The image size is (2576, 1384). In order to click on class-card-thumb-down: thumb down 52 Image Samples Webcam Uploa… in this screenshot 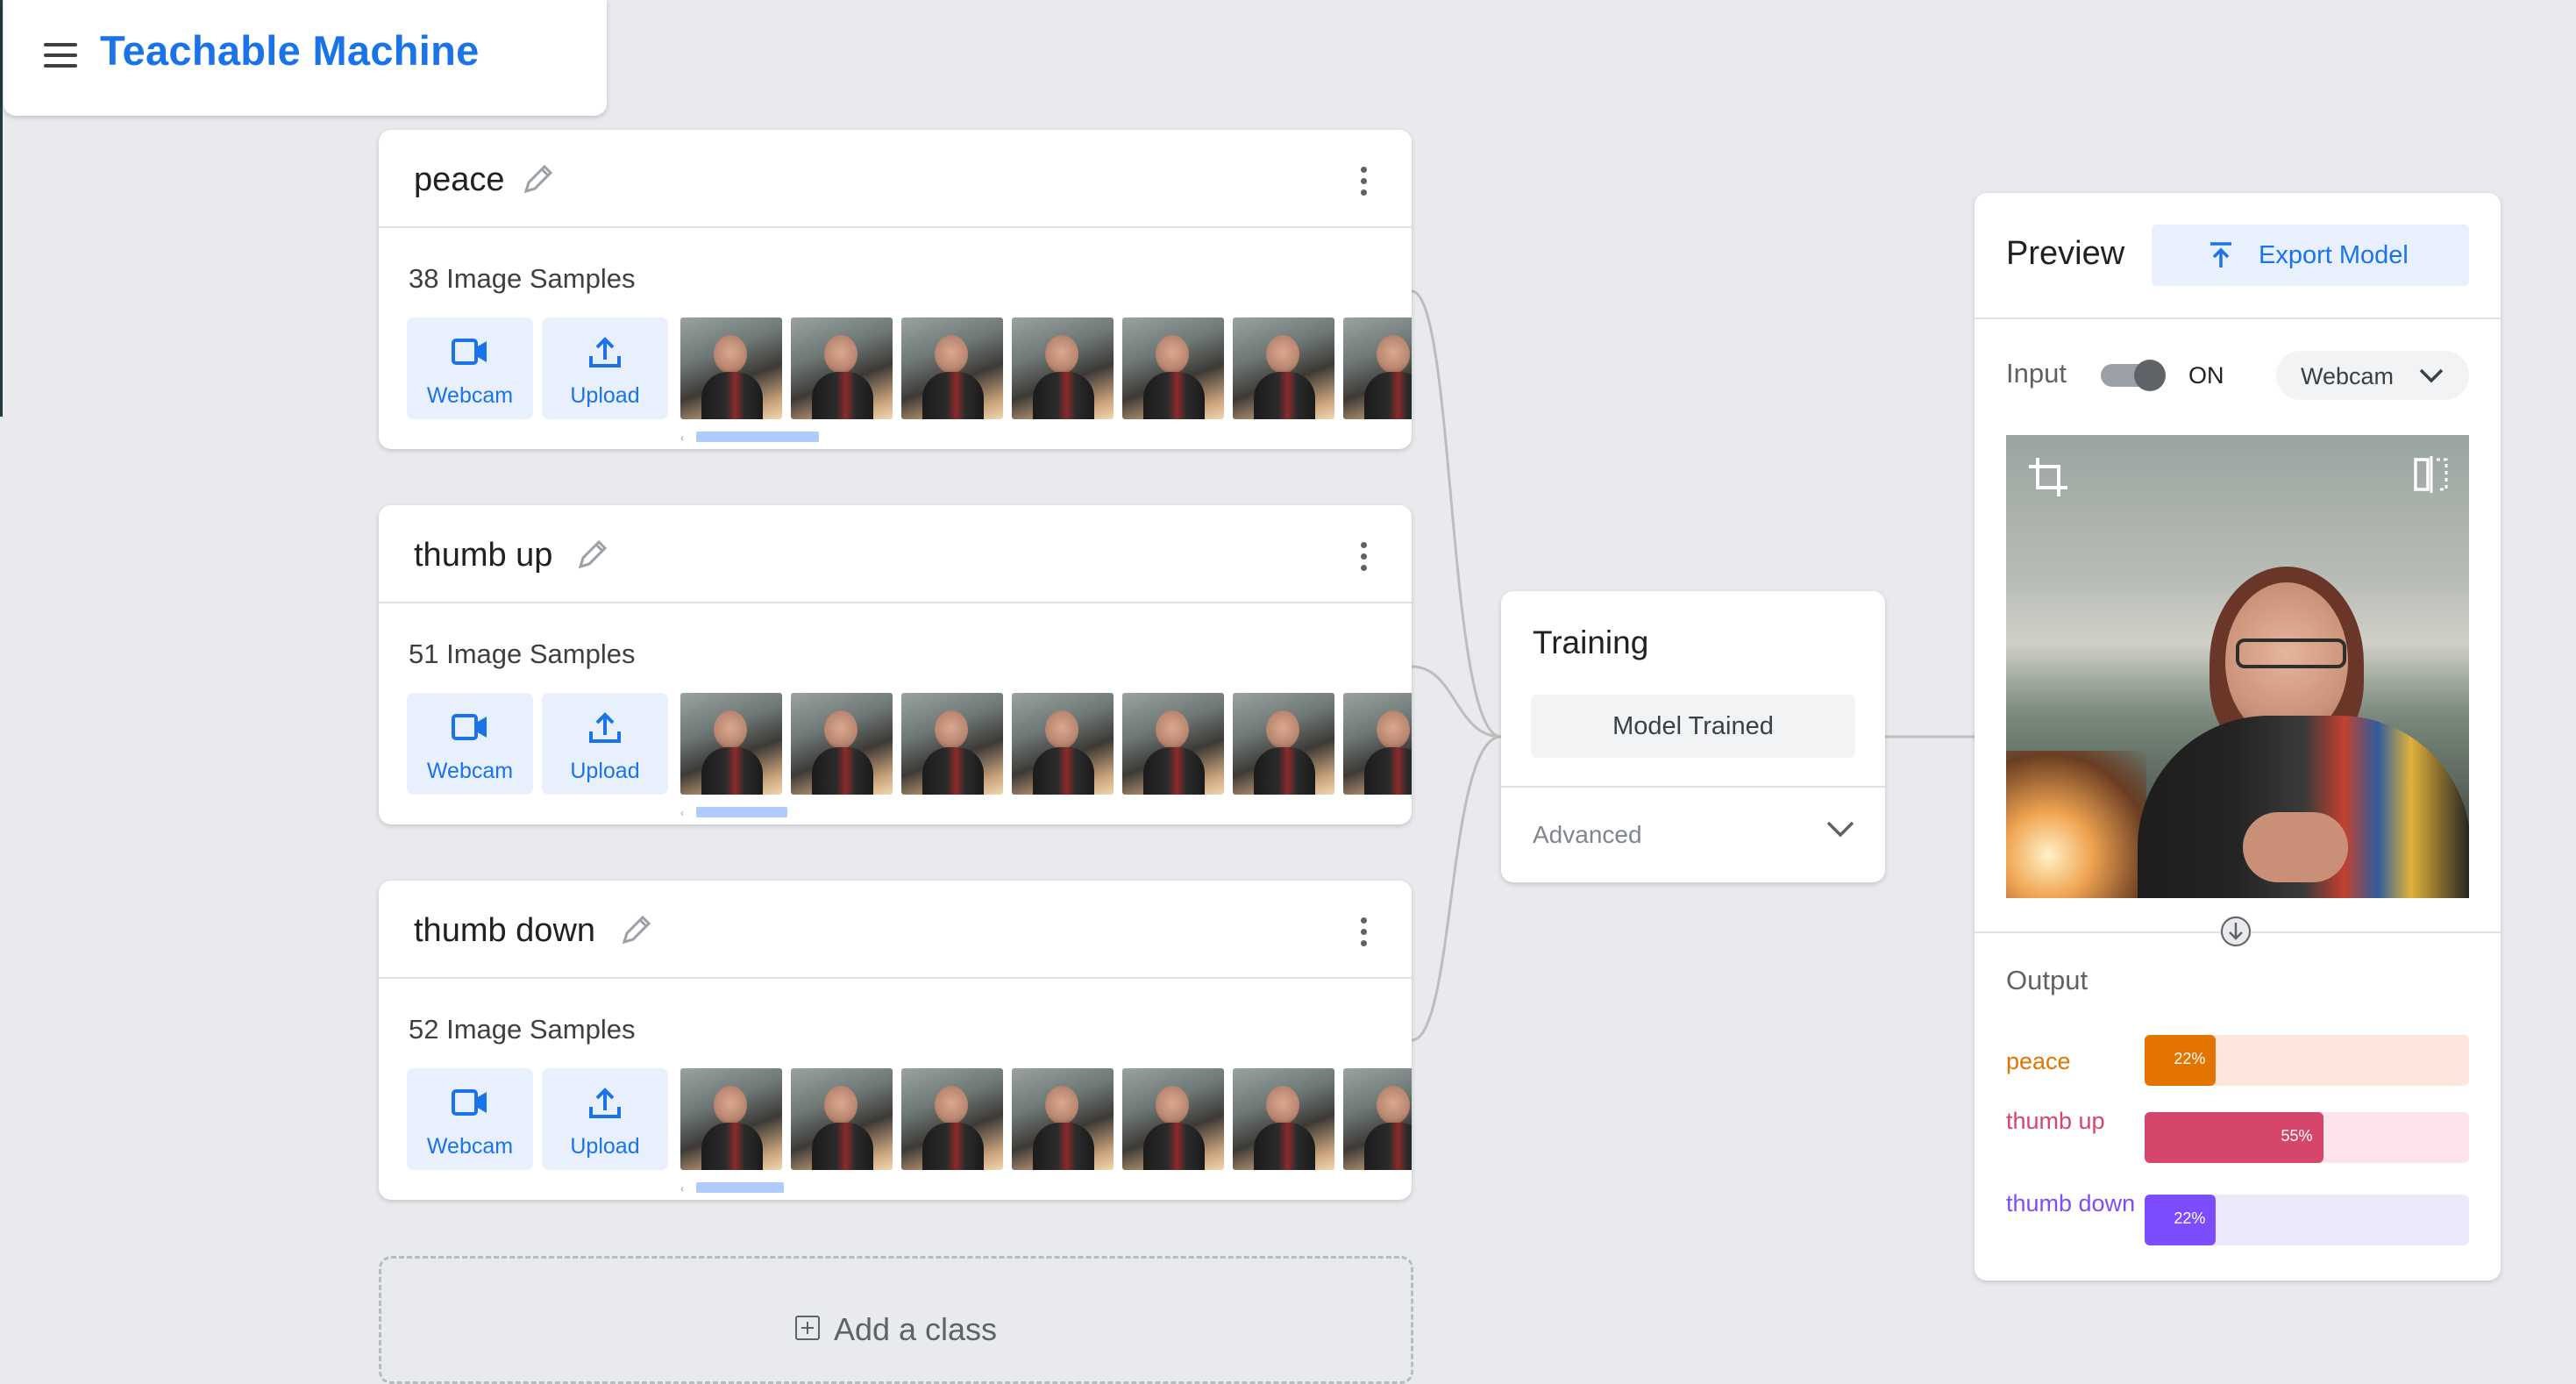, I will do `click(895, 1041)`.